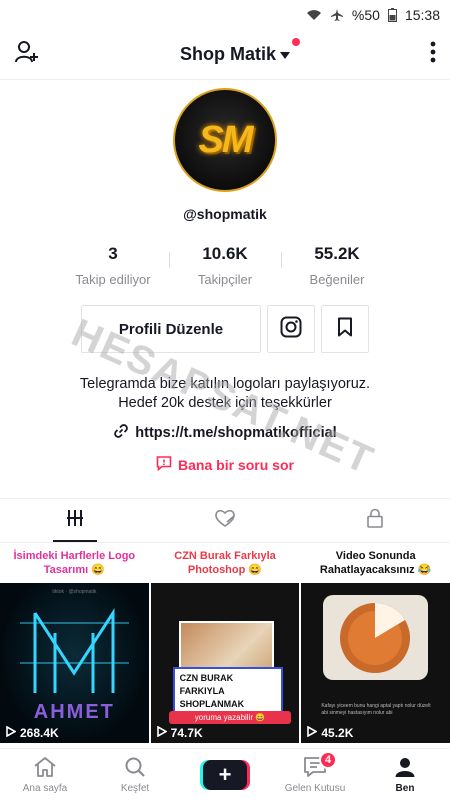  I want to click on profile-header: Shop Matik, so click(225, 55).